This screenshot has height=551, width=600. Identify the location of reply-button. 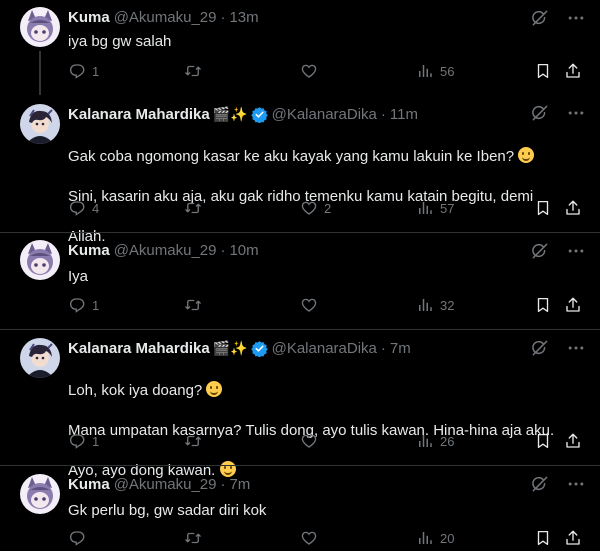
(126, 538).